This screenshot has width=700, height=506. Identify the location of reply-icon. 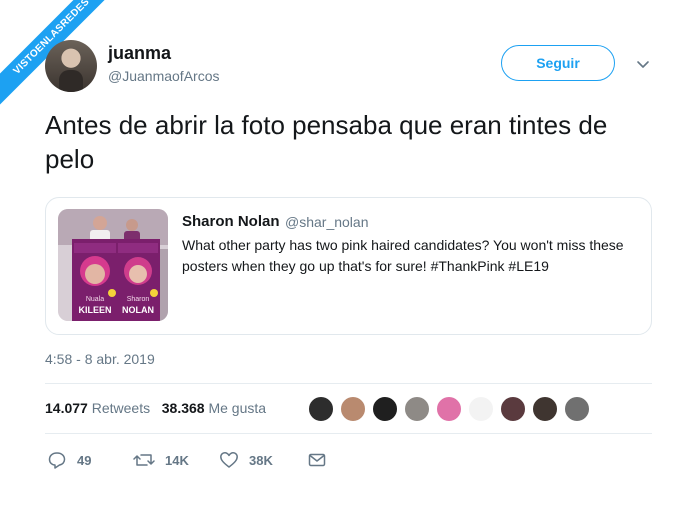
(57, 460).